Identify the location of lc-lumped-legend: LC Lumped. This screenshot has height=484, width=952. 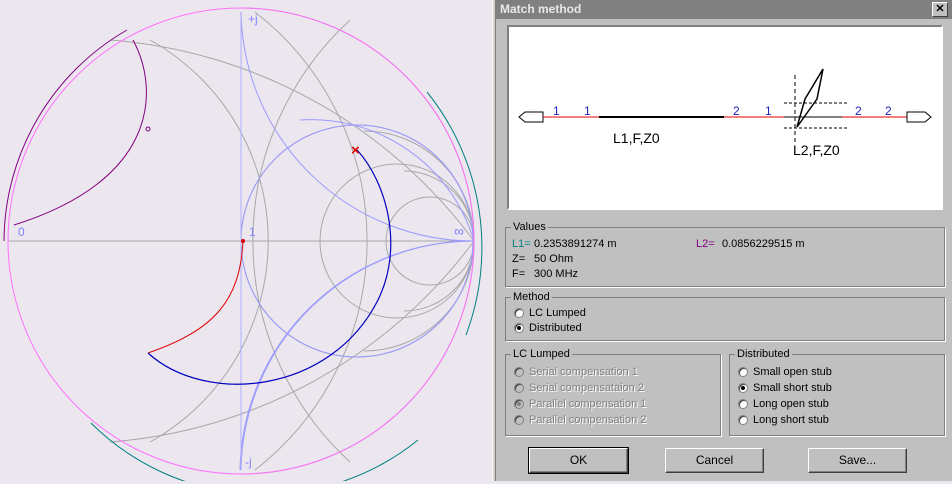
(541, 354).